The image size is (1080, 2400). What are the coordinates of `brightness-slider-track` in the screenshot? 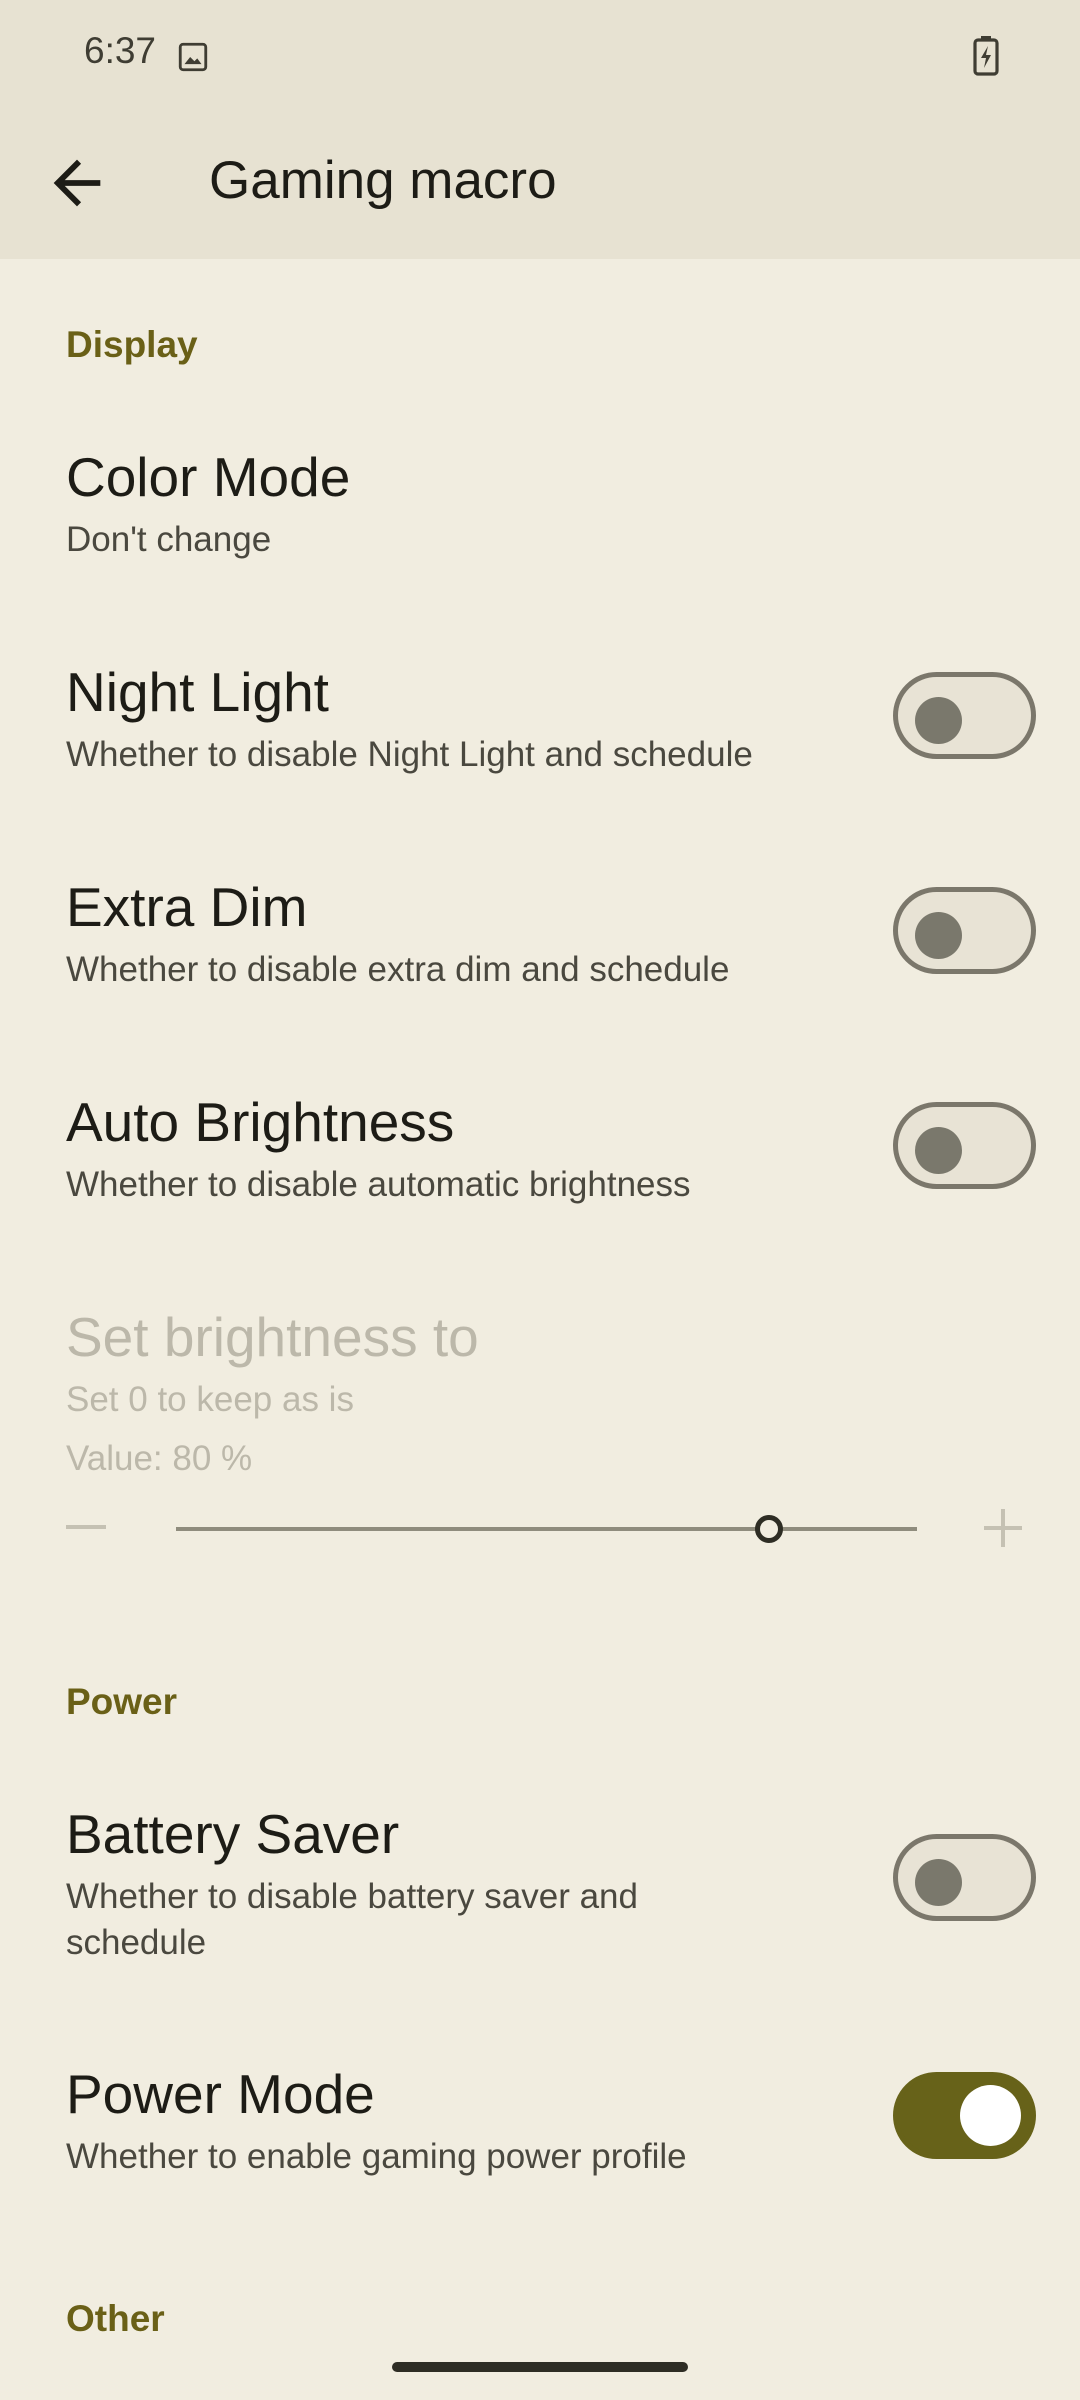 It's located at (546, 1529).